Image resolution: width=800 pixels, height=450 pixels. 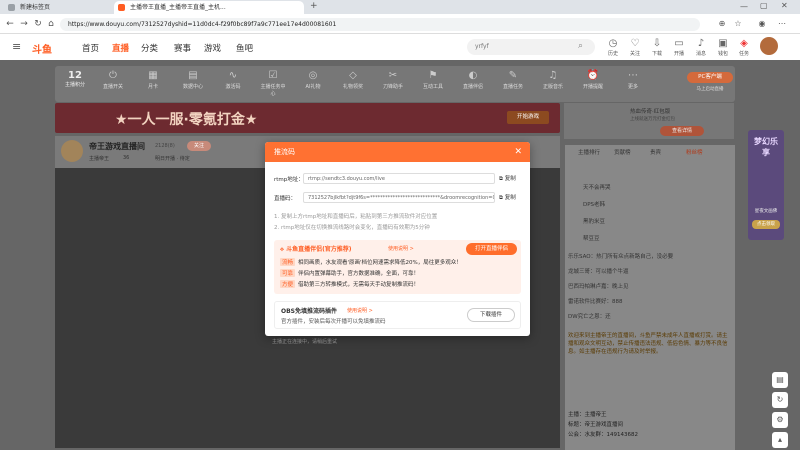 I want to click on nav-home: 首页, so click(x=90, y=48).